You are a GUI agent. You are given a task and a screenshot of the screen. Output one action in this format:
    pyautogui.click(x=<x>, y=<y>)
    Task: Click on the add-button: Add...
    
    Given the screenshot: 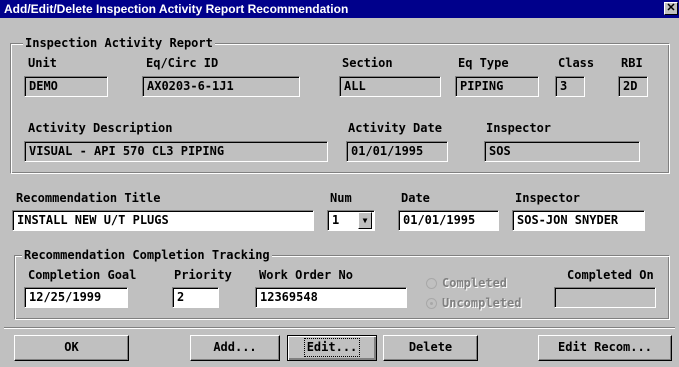 What is the action you would take?
    pyautogui.click(x=235, y=348)
    